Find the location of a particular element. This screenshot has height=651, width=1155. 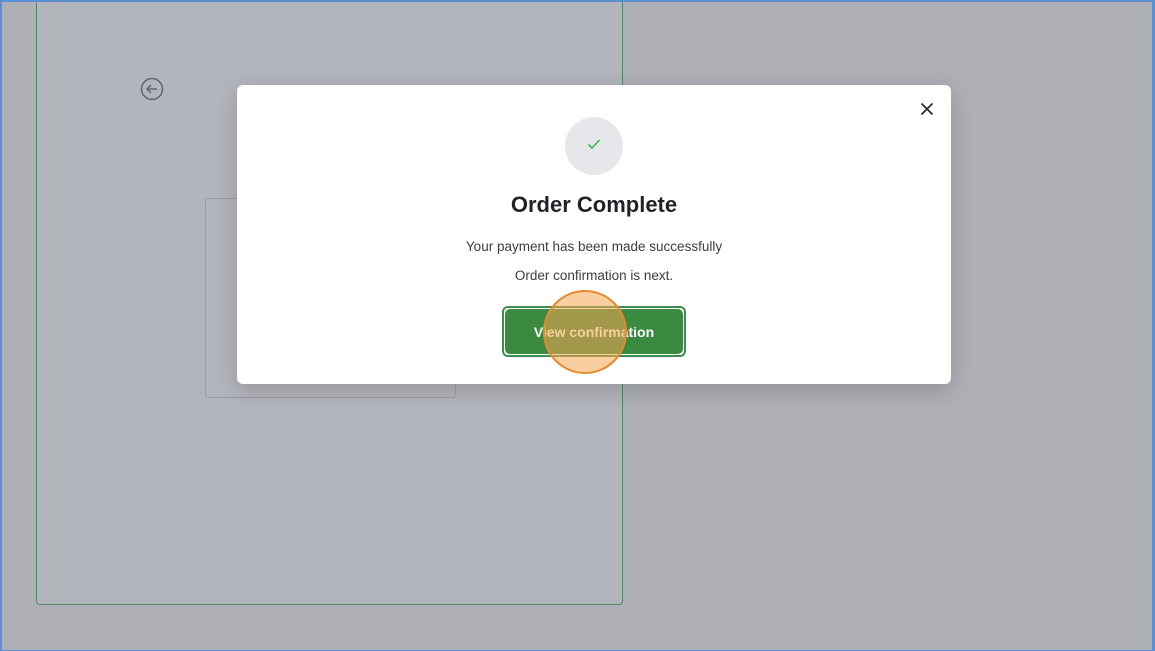

check-icon is located at coordinates (594, 146).